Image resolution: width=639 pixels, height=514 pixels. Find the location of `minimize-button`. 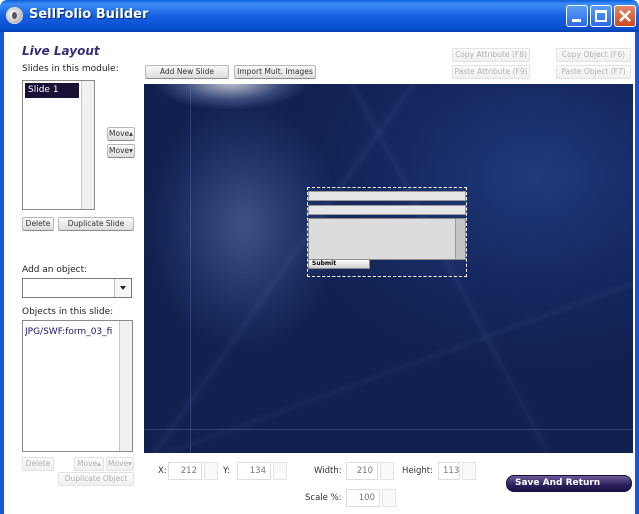

minimize-button is located at coordinates (577, 16).